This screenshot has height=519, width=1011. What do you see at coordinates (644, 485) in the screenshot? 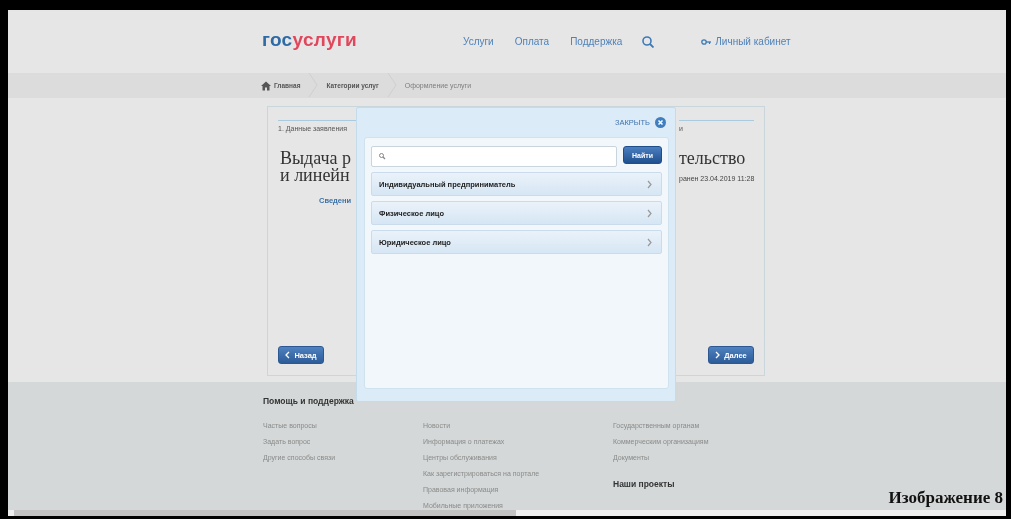
I see `footer-heading: Наши проекты` at bounding box center [644, 485].